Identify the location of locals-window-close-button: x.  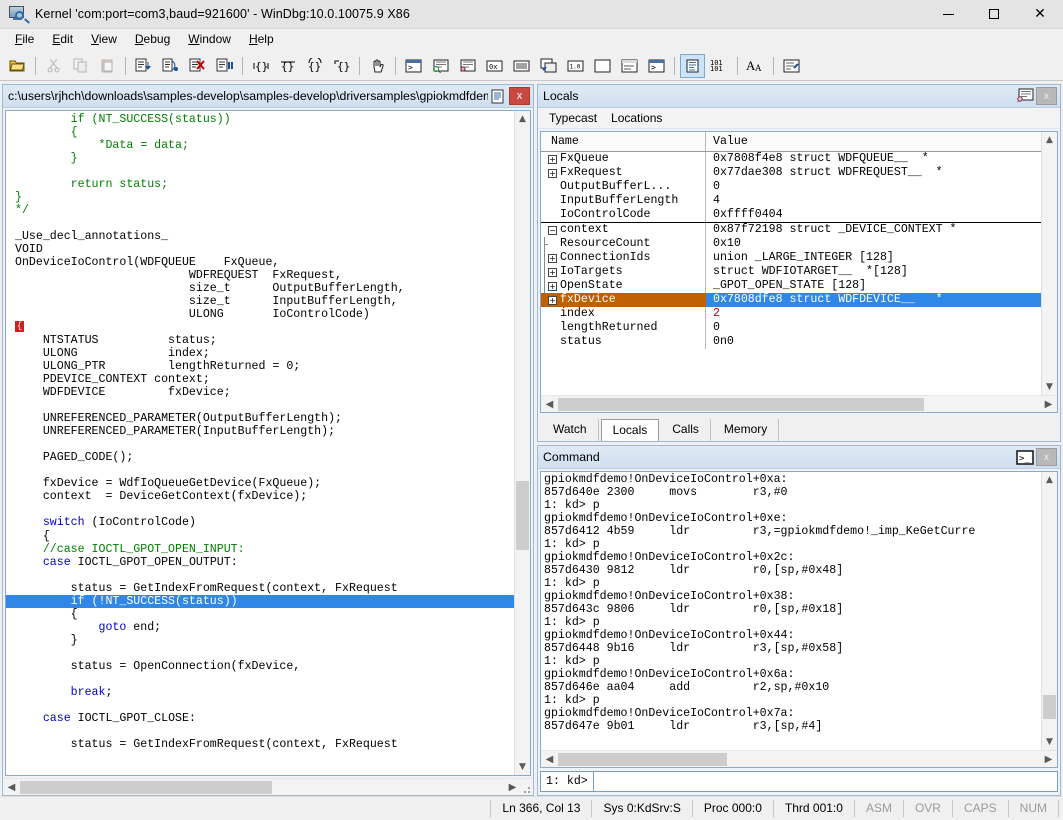
(1046, 96).